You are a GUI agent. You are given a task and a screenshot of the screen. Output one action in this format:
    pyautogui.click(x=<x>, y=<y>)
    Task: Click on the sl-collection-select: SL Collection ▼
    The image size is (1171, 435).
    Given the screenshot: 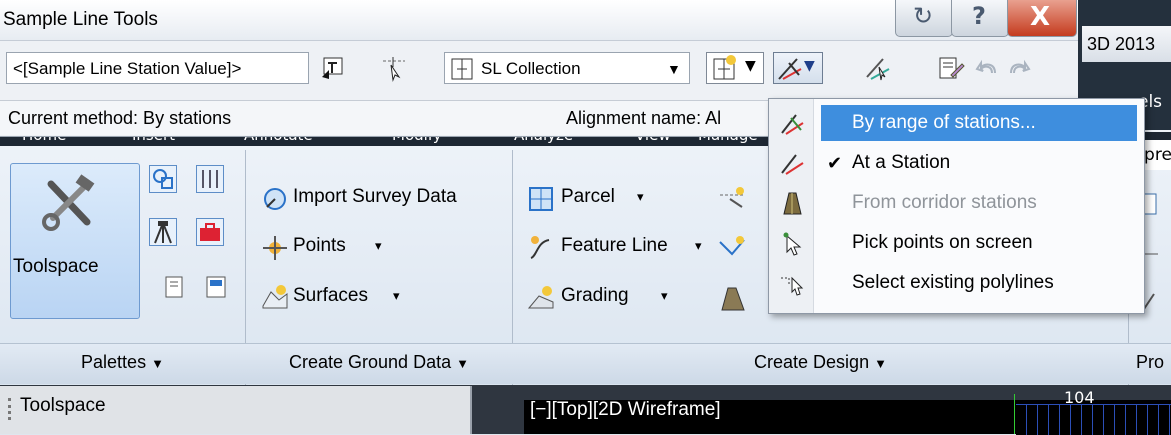 What is the action you would take?
    pyautogui.click(x=567, y=68)
    